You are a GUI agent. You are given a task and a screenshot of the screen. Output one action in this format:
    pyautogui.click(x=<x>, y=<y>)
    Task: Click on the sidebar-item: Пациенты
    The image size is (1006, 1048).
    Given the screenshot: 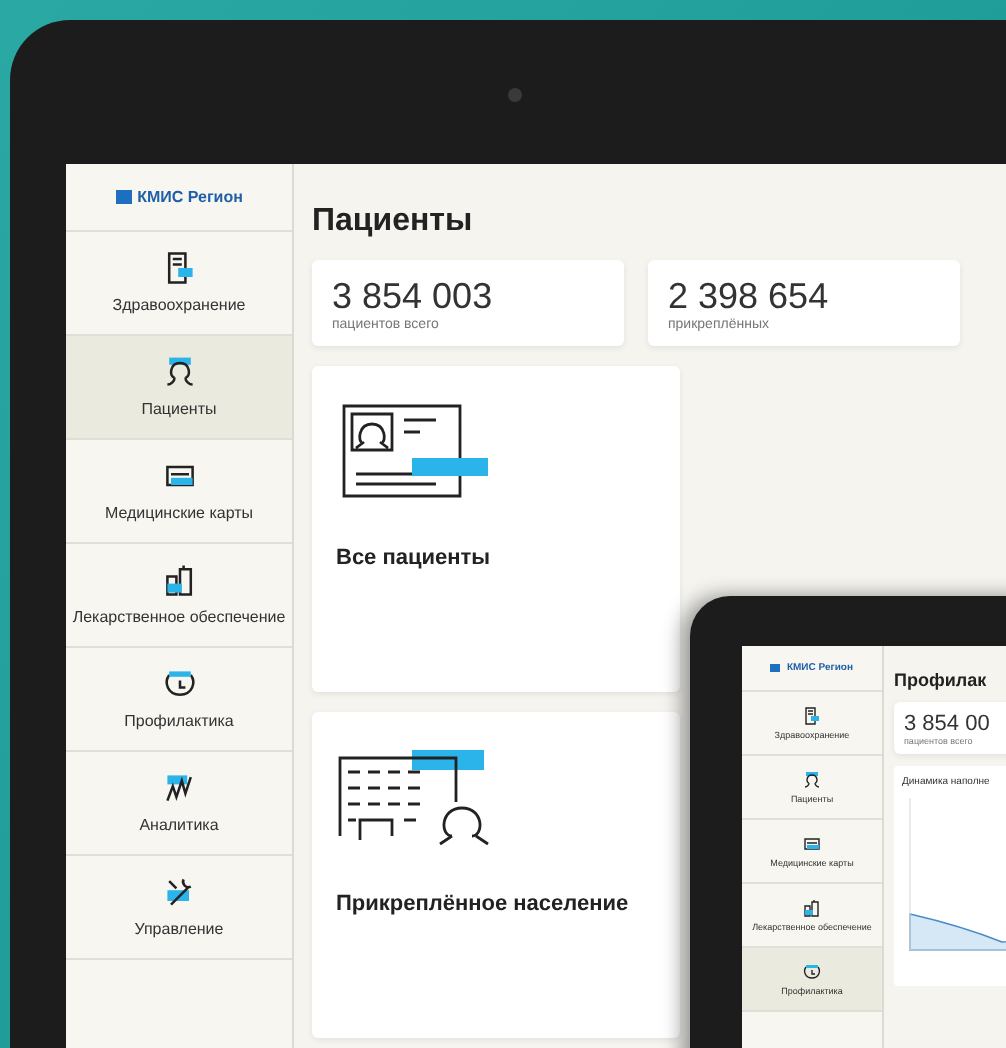 What is the action you would take?
    pyautogui.click(x=179, y=388)
    